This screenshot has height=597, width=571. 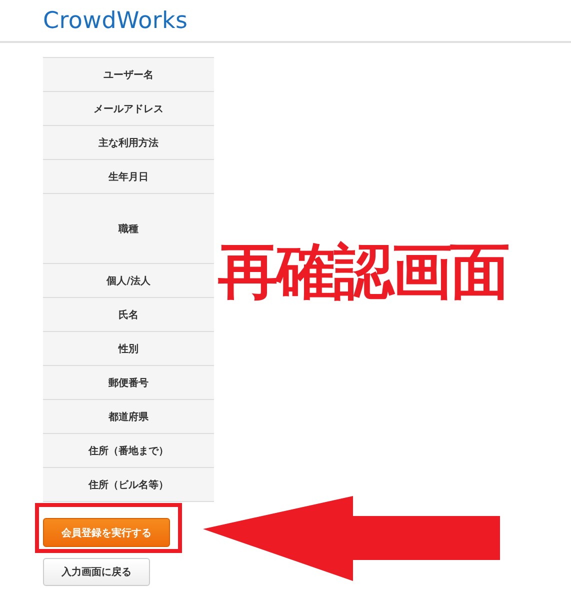 What do you see at coordinates (128, 75) in the screenshot?
I see `form-label: ユーザー名` at bounding box center [128, 75].